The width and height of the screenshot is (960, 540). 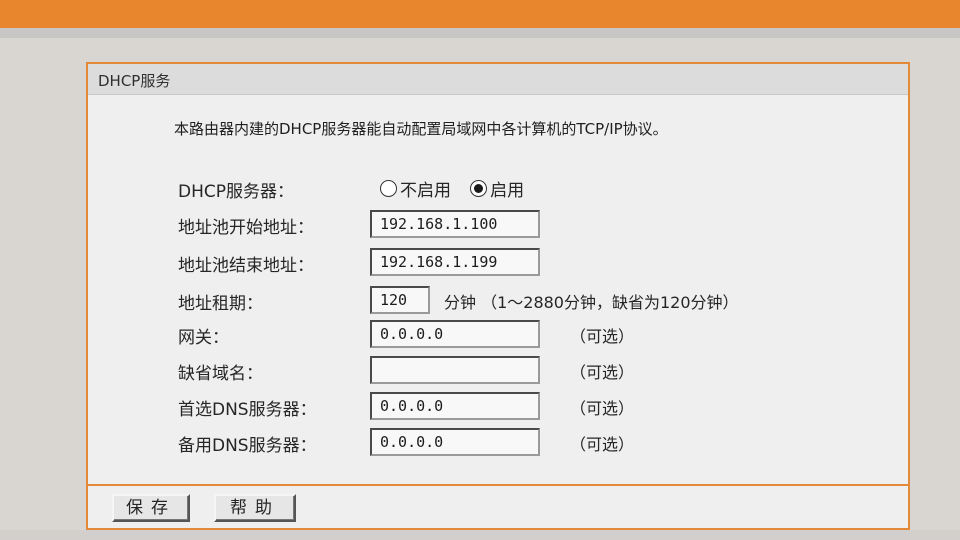 I want to click on bottom-strip, so click(x=480, y=535).